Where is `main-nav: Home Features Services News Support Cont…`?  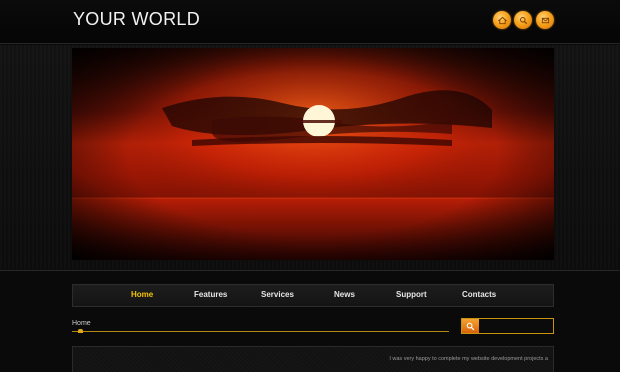
main-nav: Home Features Services News Support Cont… is located at coordinates (313, 295).